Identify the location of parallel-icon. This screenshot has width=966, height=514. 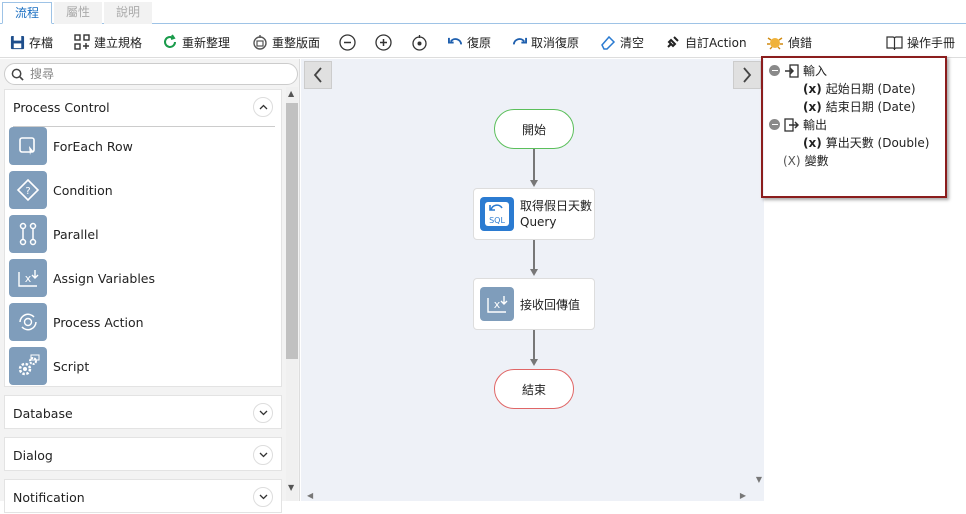
(28, 234).